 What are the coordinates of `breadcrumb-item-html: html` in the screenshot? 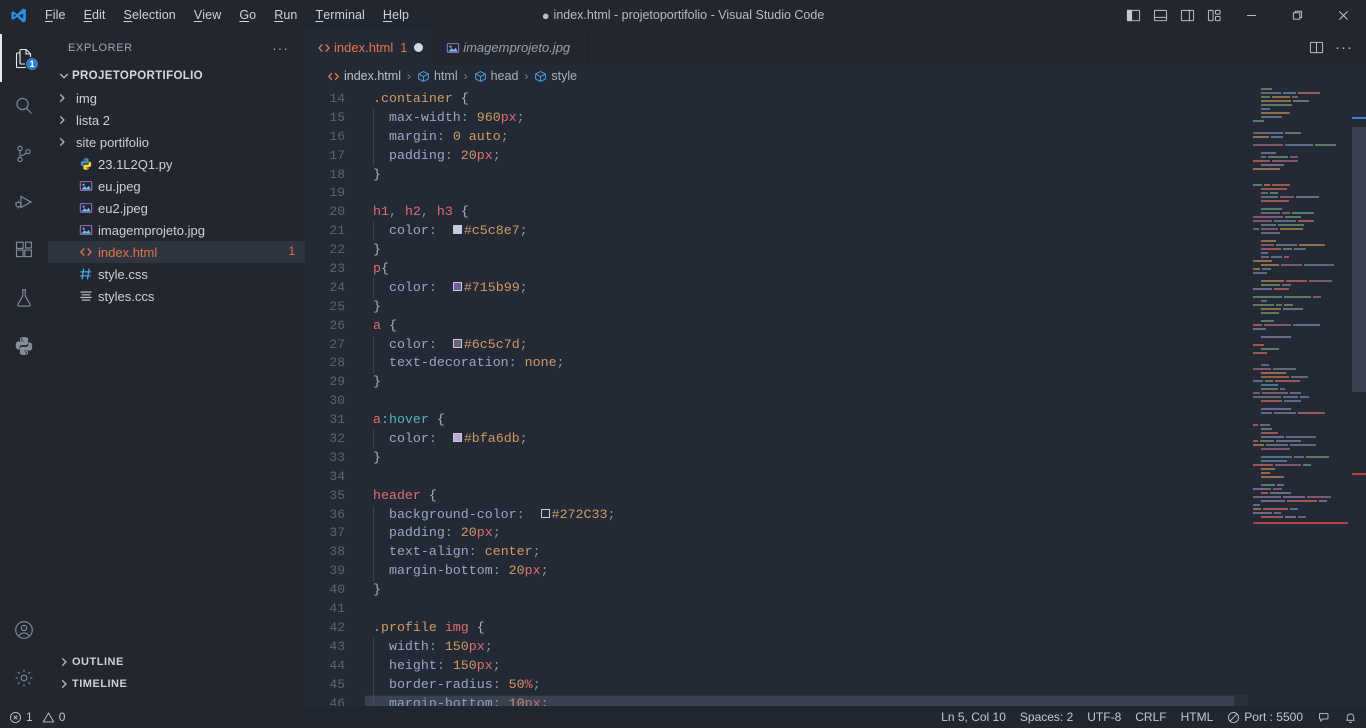 It's located at (437, 76).